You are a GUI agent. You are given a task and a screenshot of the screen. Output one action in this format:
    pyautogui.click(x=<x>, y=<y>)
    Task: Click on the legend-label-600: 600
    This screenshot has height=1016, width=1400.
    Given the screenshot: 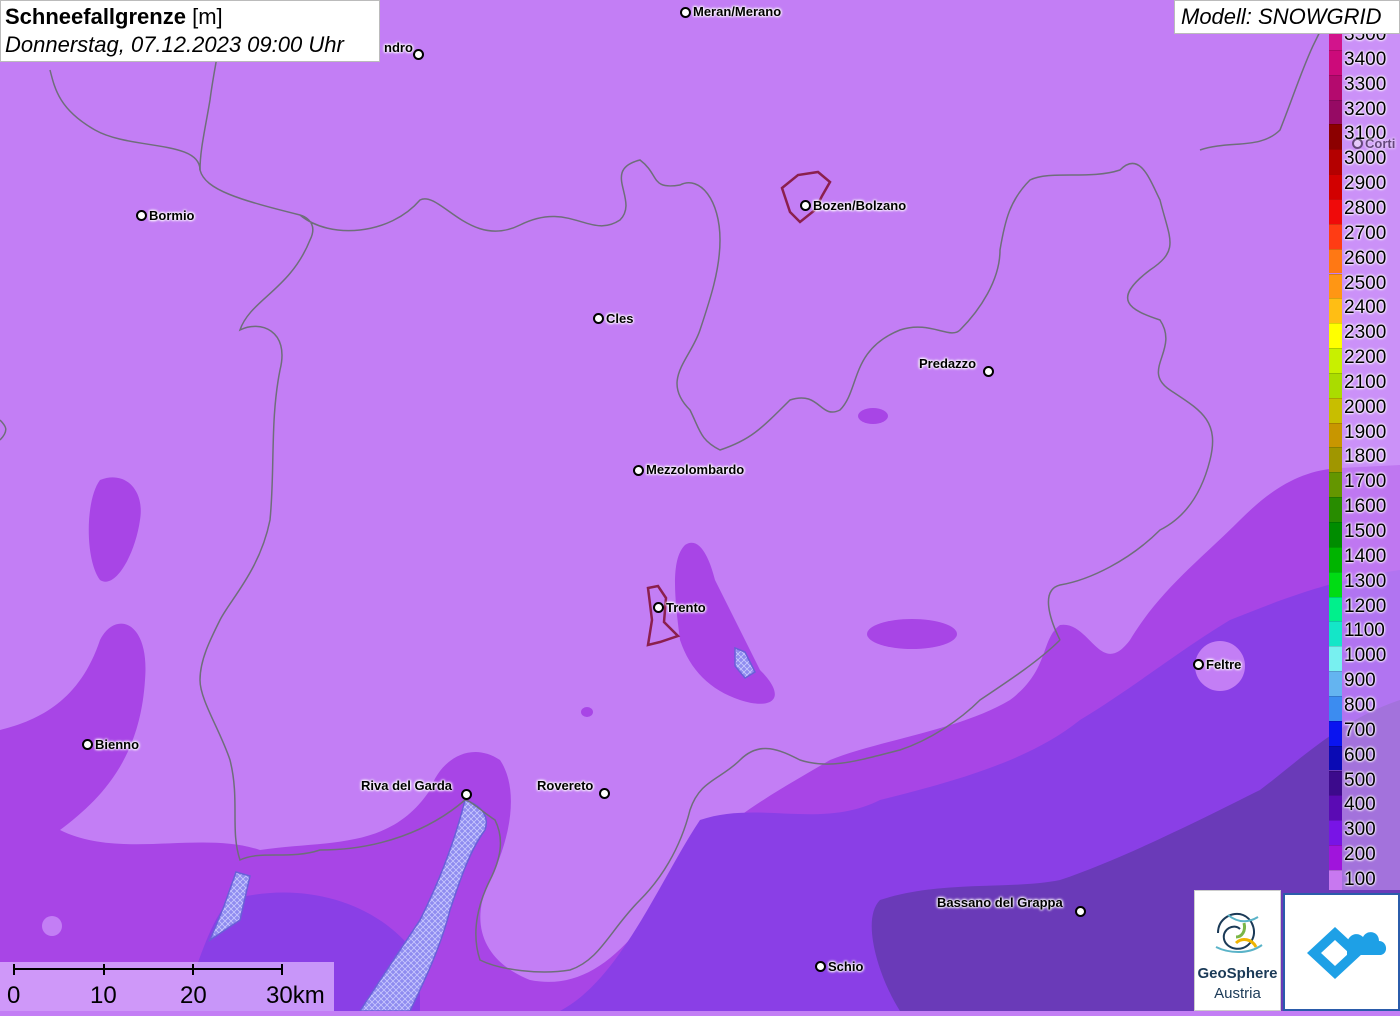 What is the action you would take?
    pyautogui.click(x=1360, y=755)
    